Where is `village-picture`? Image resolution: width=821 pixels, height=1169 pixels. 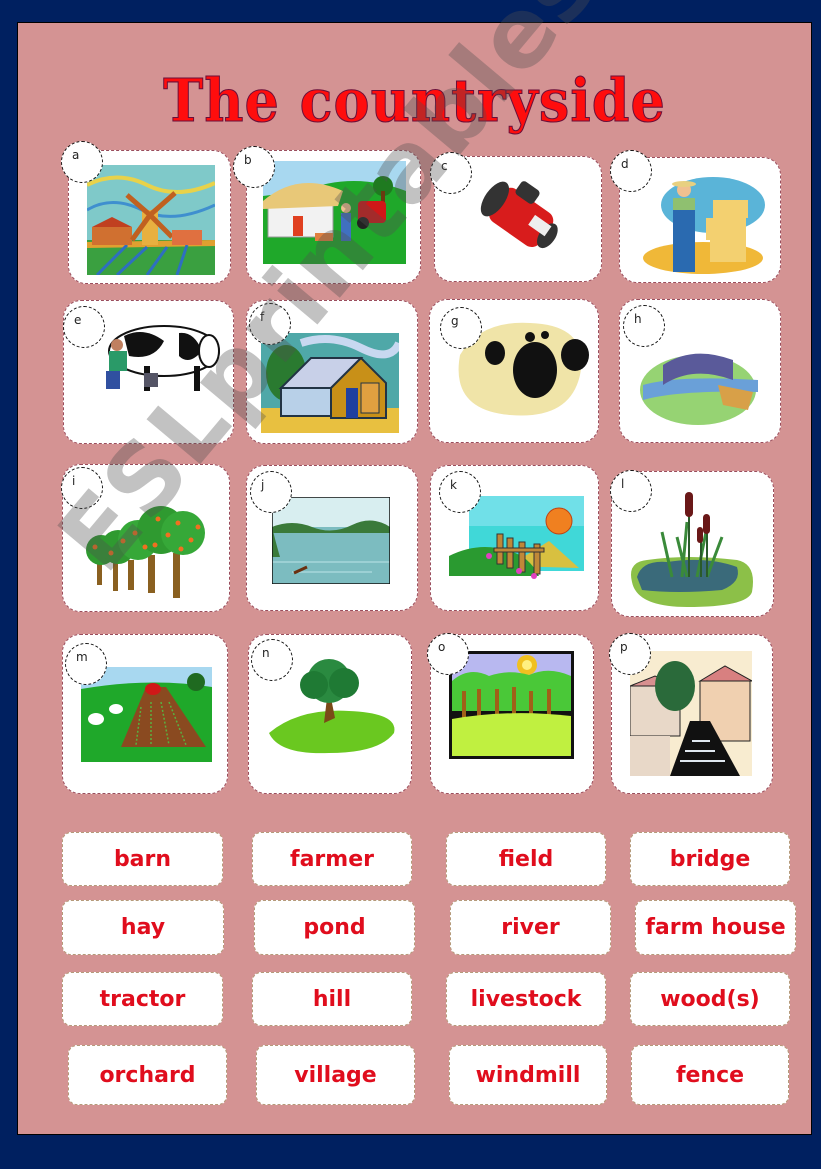
village-picture is located at coordinates (691, 713).